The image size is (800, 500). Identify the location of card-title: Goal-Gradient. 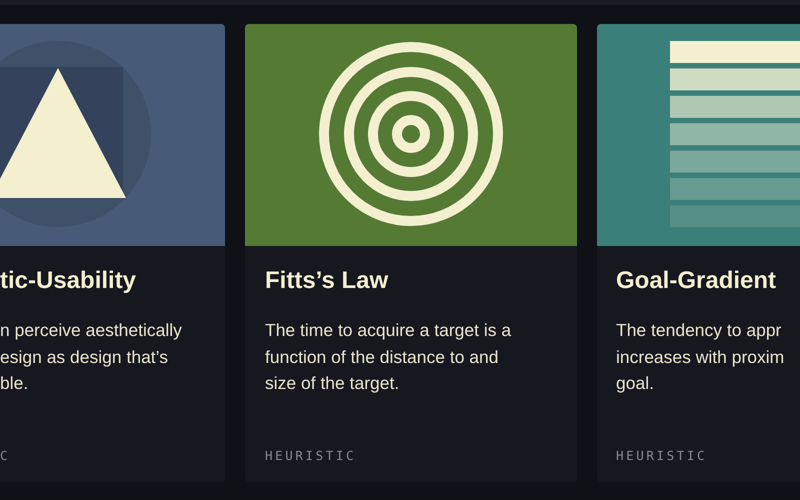
(696, 281).